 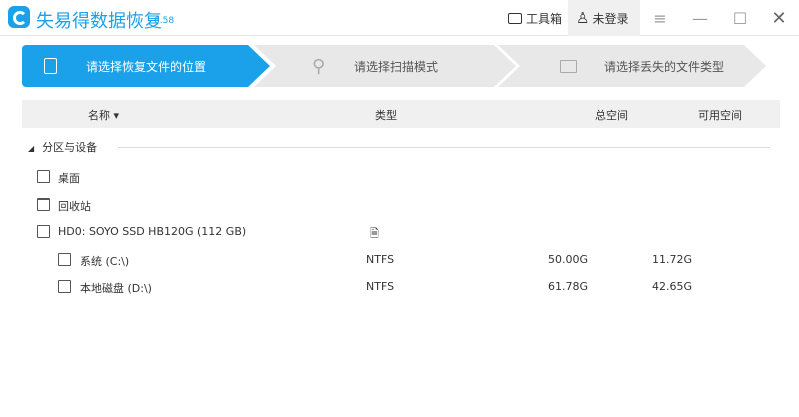 I want to click on user-icon: ♙, so click(x=583, y=18).